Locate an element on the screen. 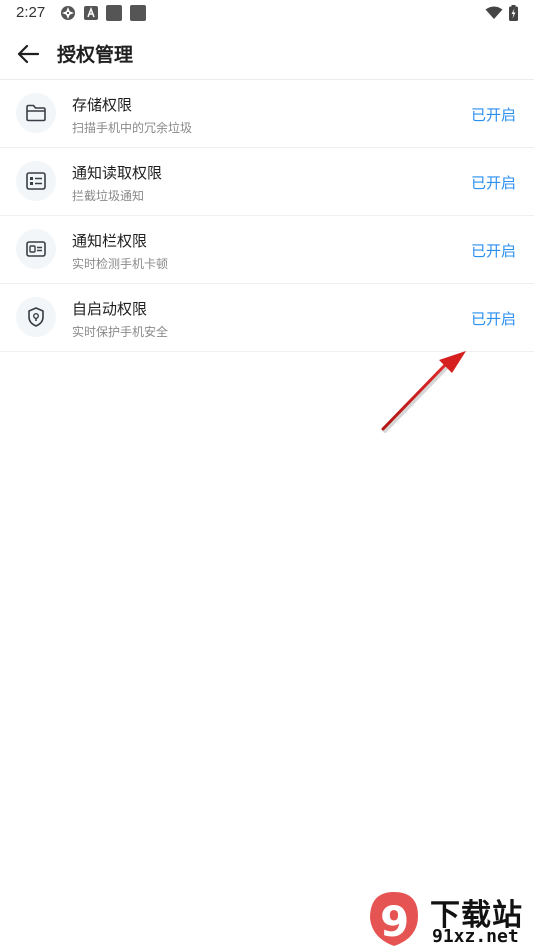  status-notification-icons is located at coordinates (103, 13).